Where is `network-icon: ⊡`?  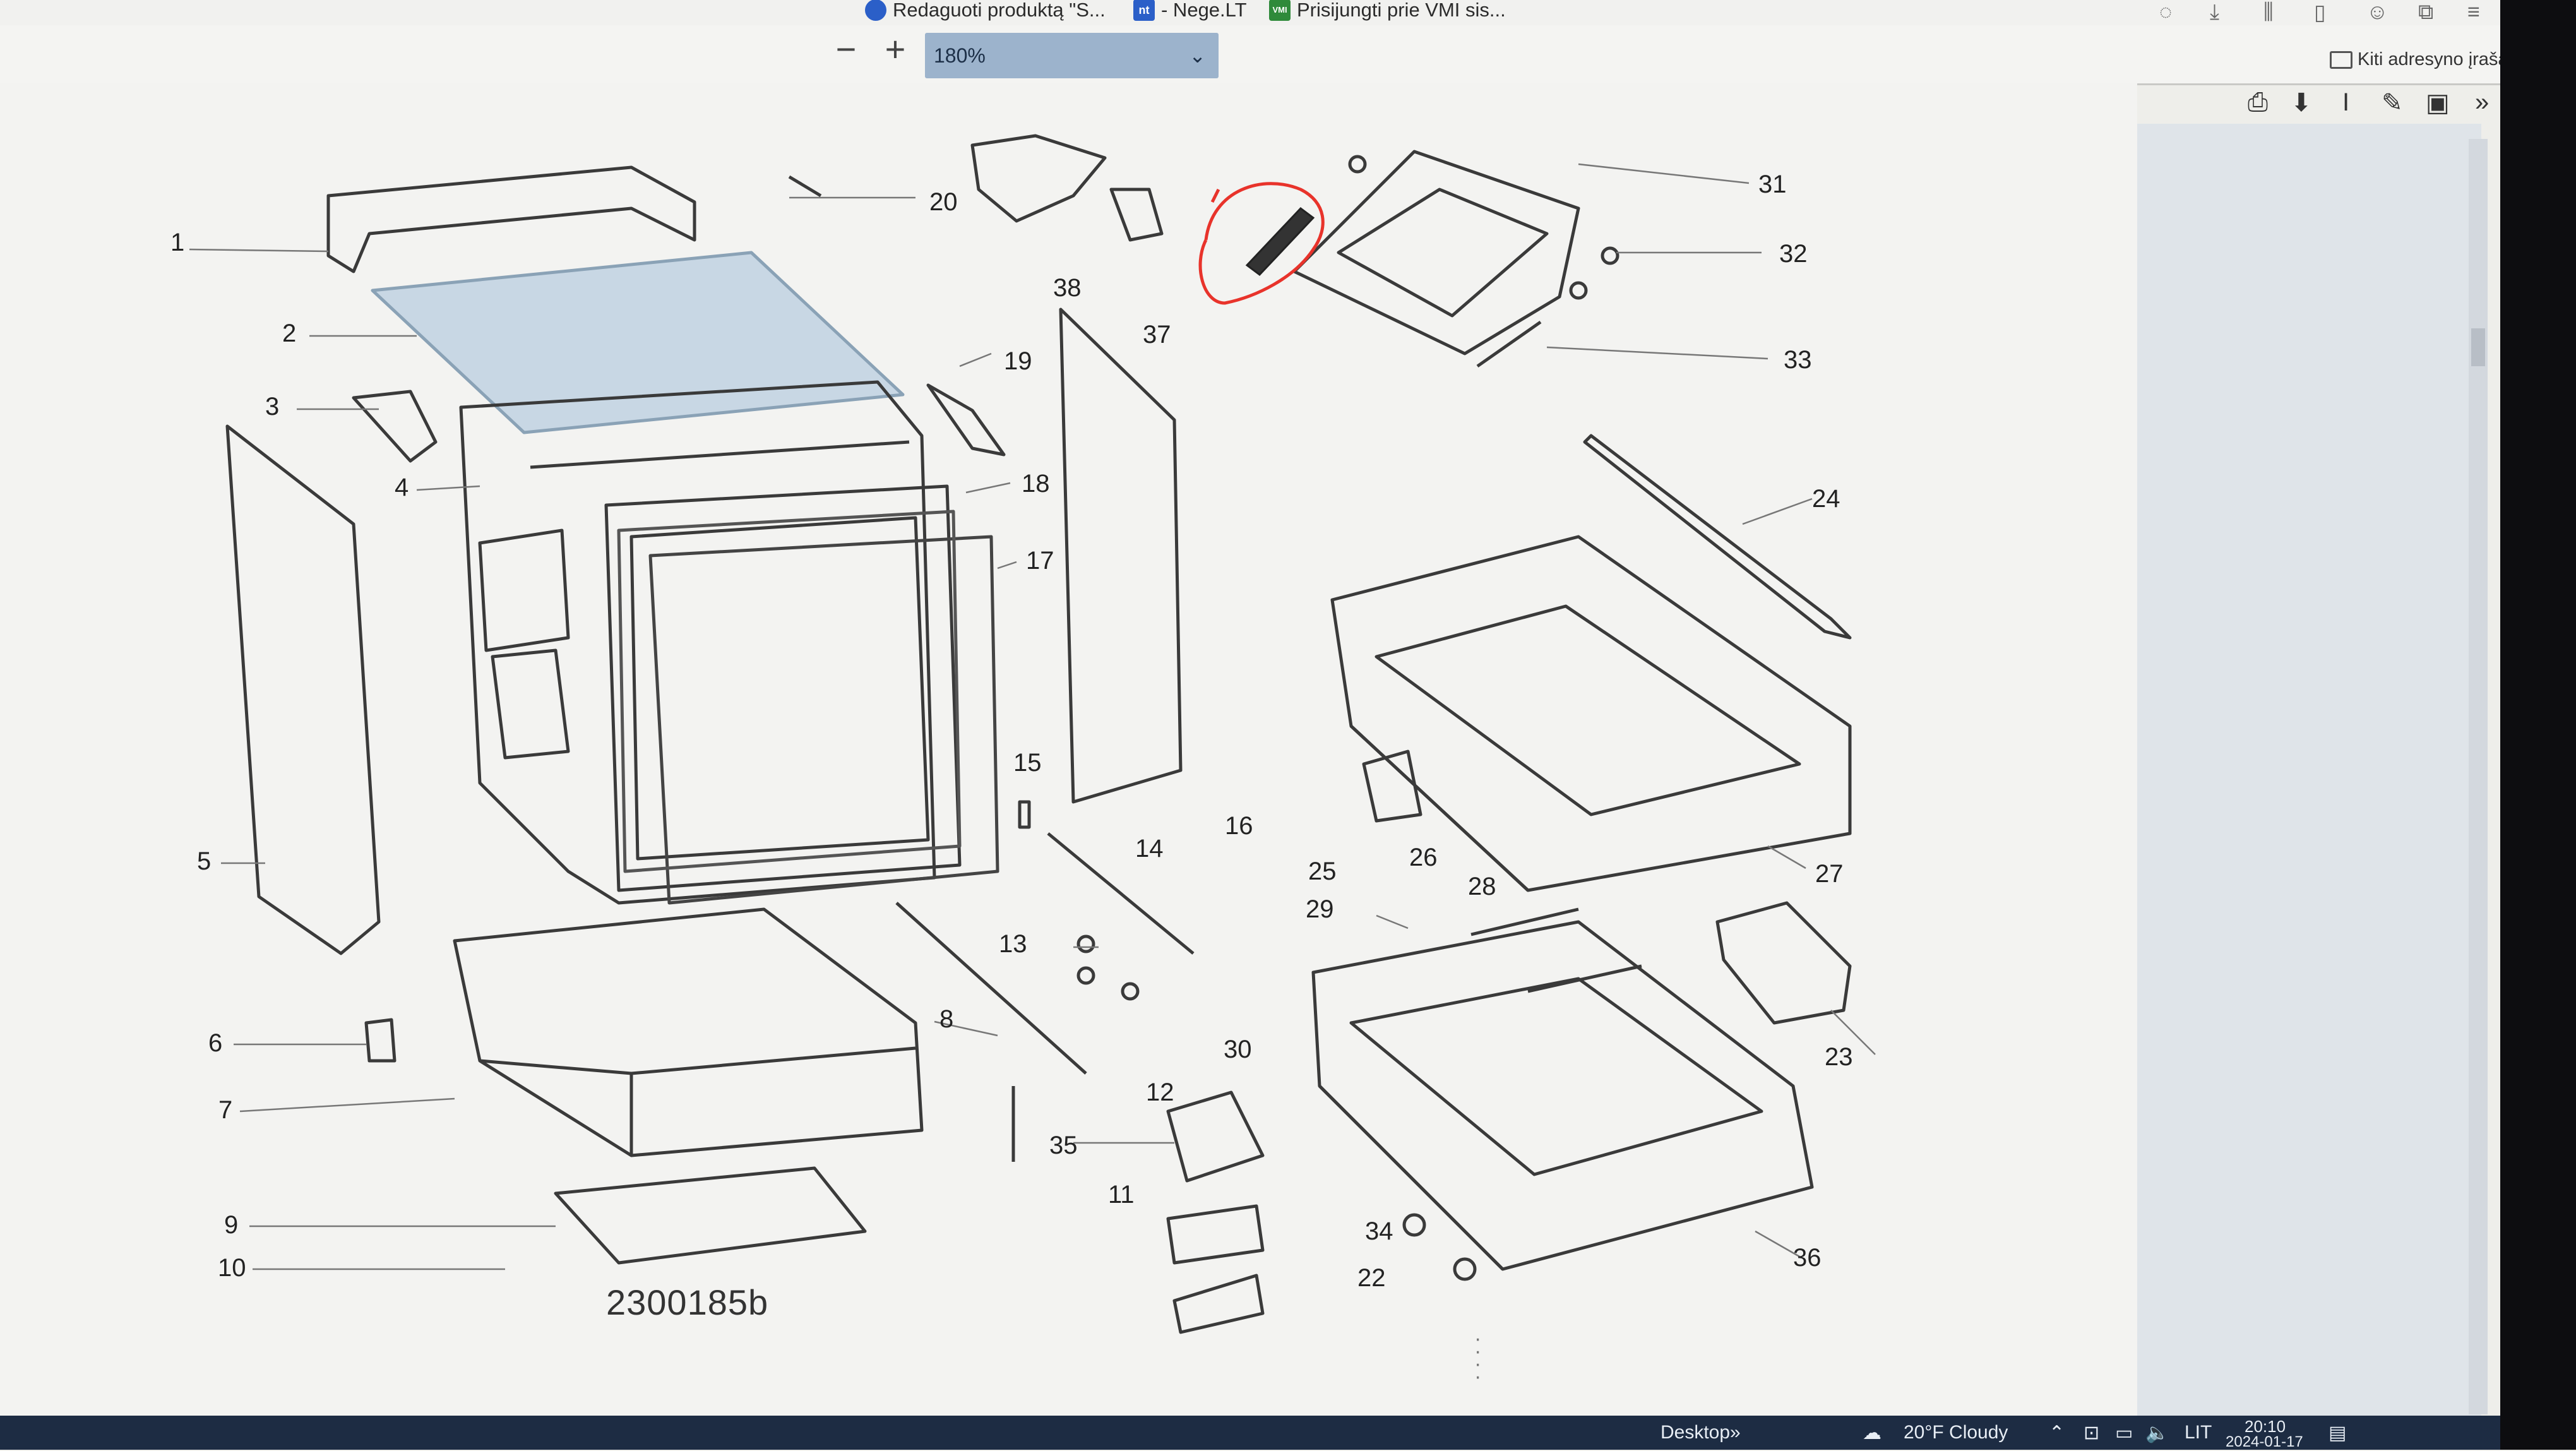
network-icon: ⊡ is located at coordinates (2091, 1433).